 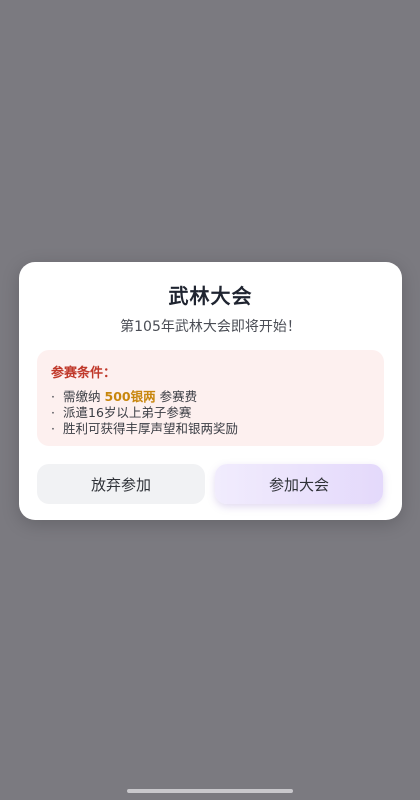 I want to click on condition-age-text: 派遣16岁以上弟子参赛, so click(x=127, y=412).